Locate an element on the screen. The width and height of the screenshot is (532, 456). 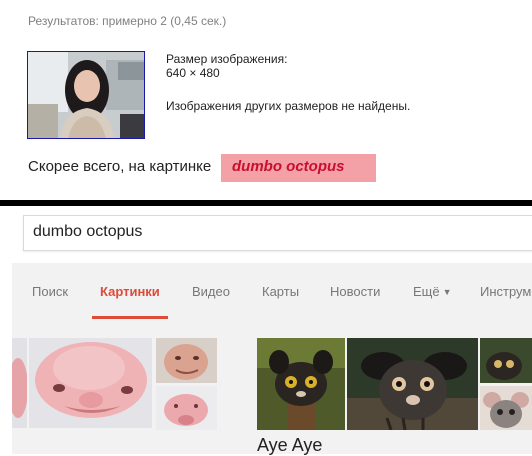
woman-photo is located at coordinates (86, 95).